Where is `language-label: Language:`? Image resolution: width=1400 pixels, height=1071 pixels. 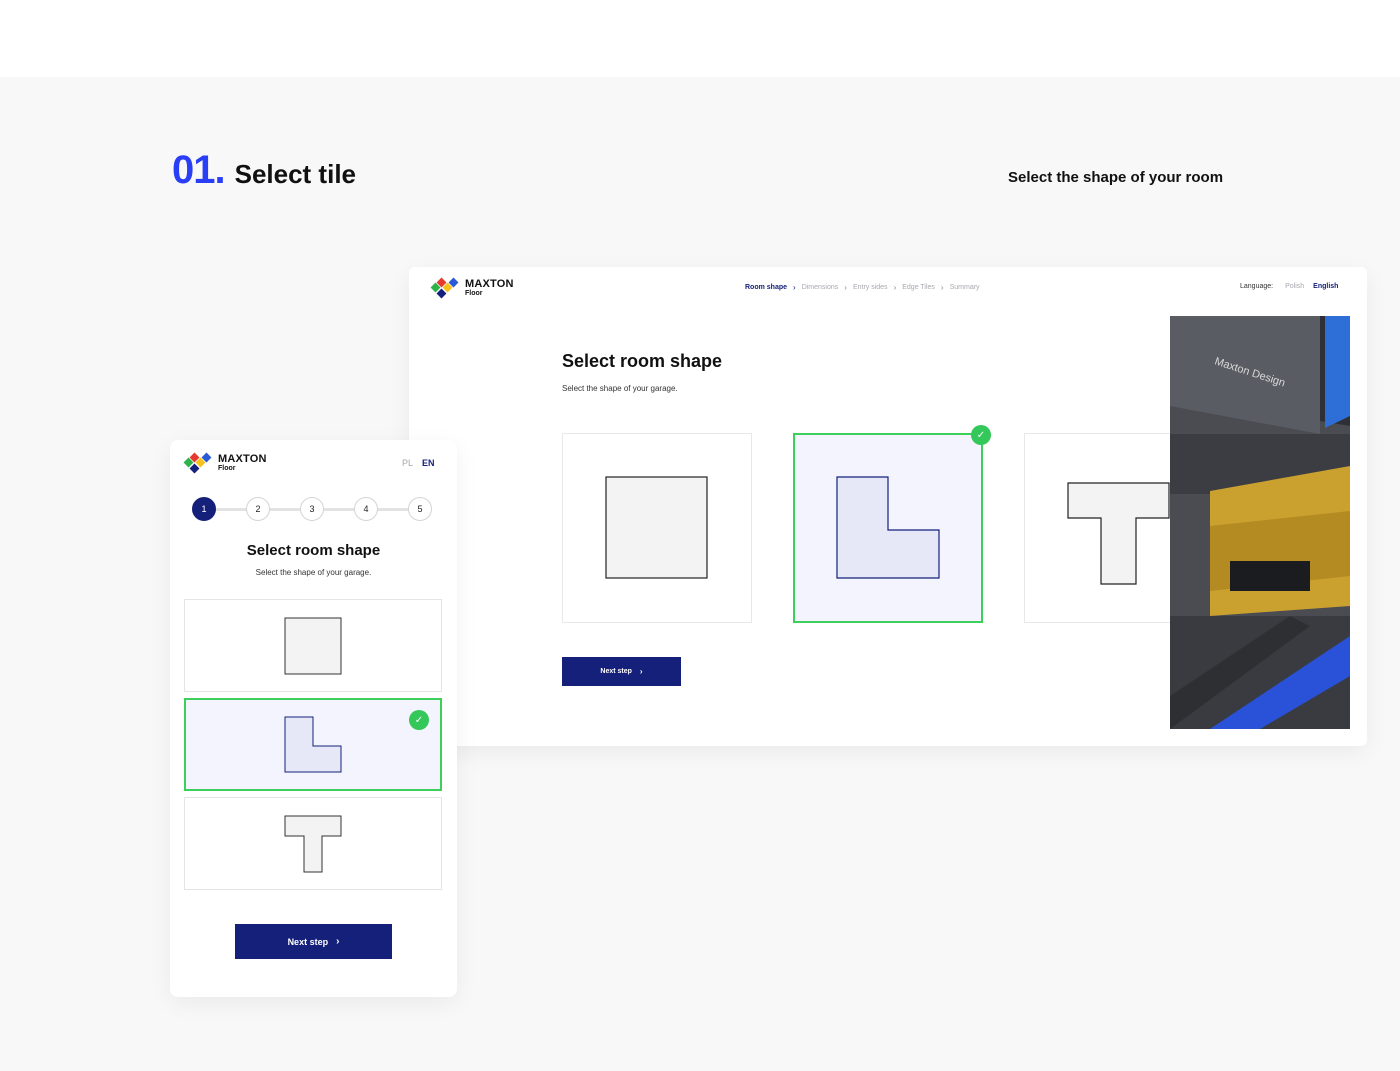 language-label: Language: is located at coordinates (1257, 286).